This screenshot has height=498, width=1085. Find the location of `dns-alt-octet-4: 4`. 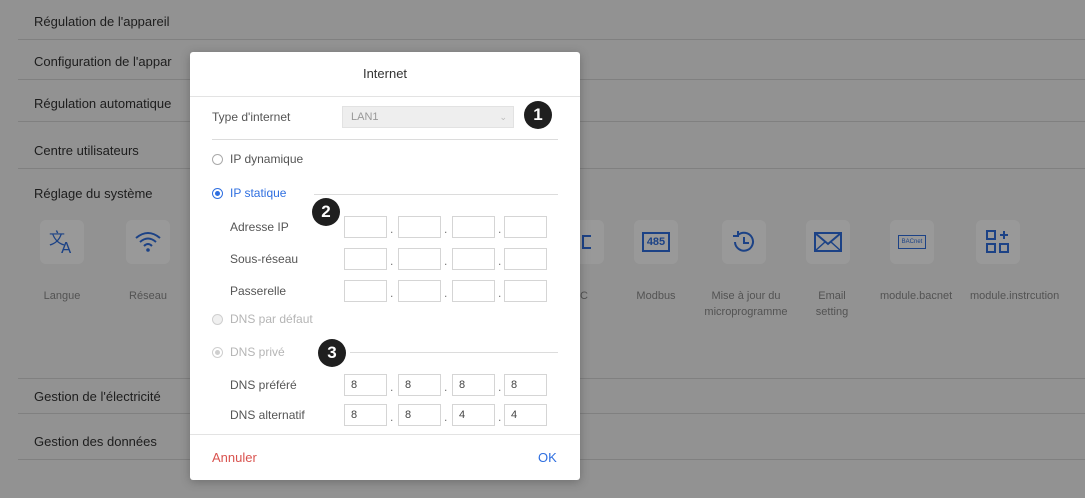

dns-alt-octet-4: 4 is located at coordinates (525, 415).